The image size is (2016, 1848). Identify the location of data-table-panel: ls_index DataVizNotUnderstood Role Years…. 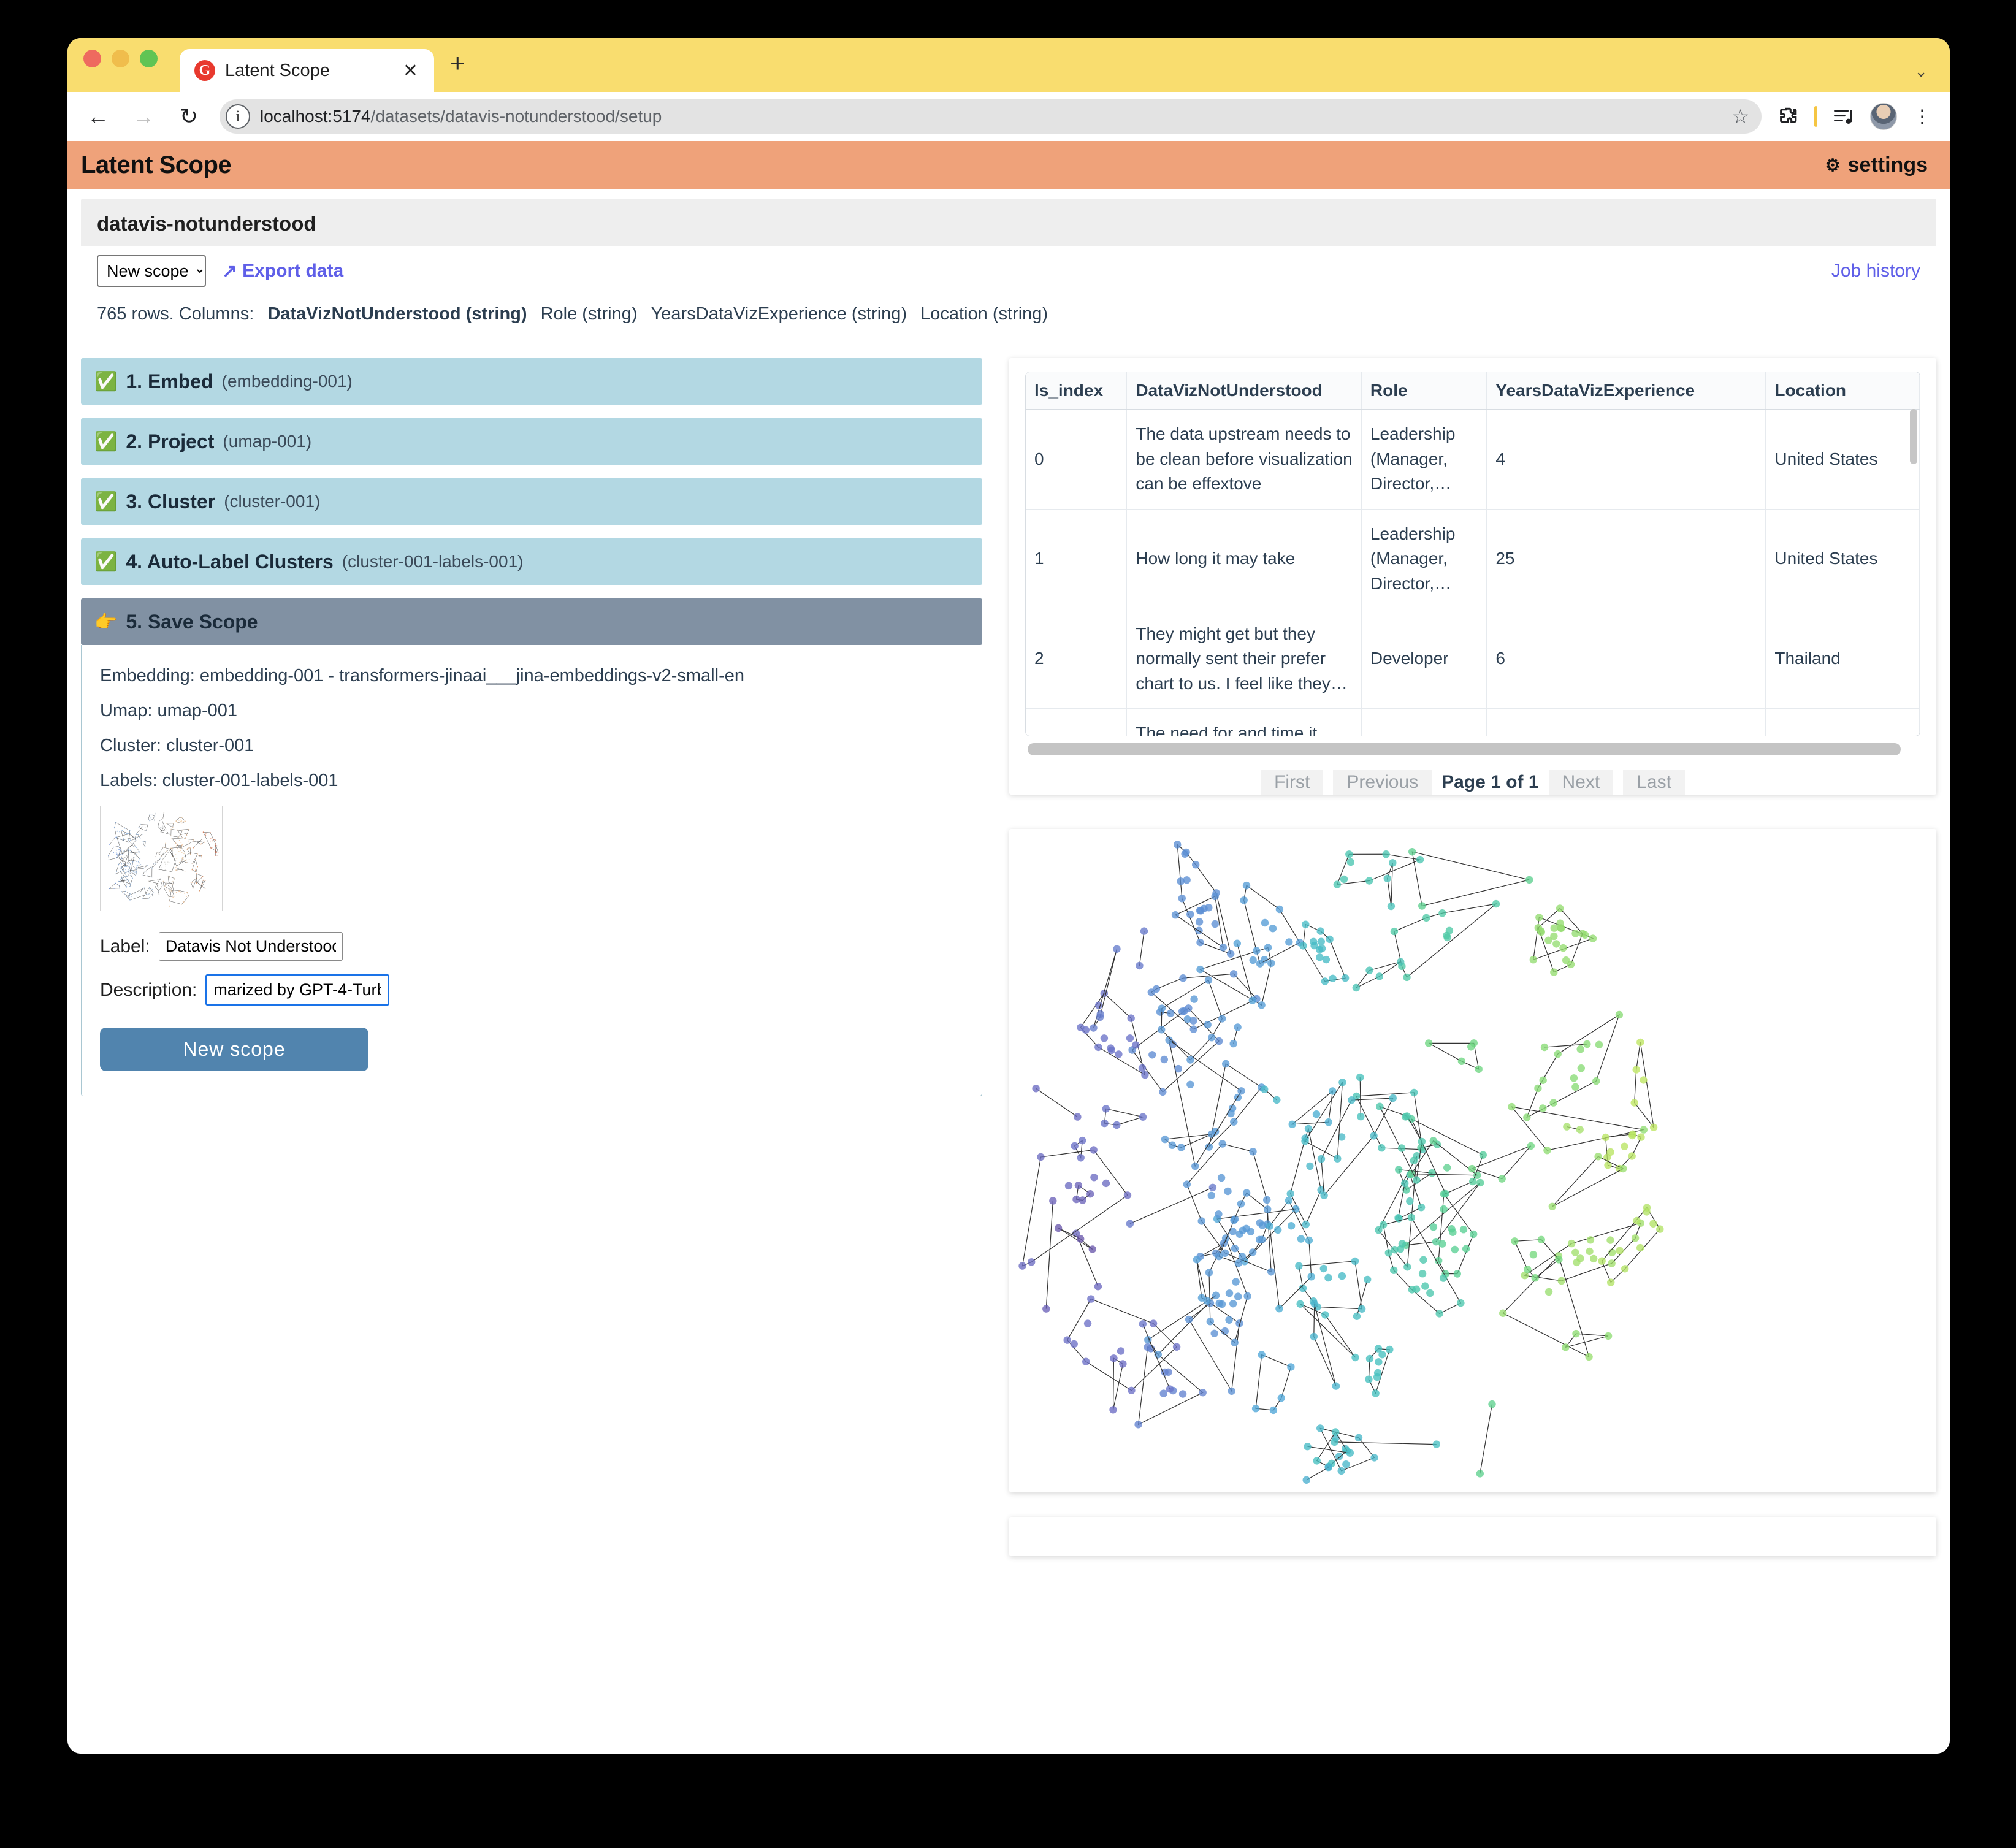
(1472, 576).